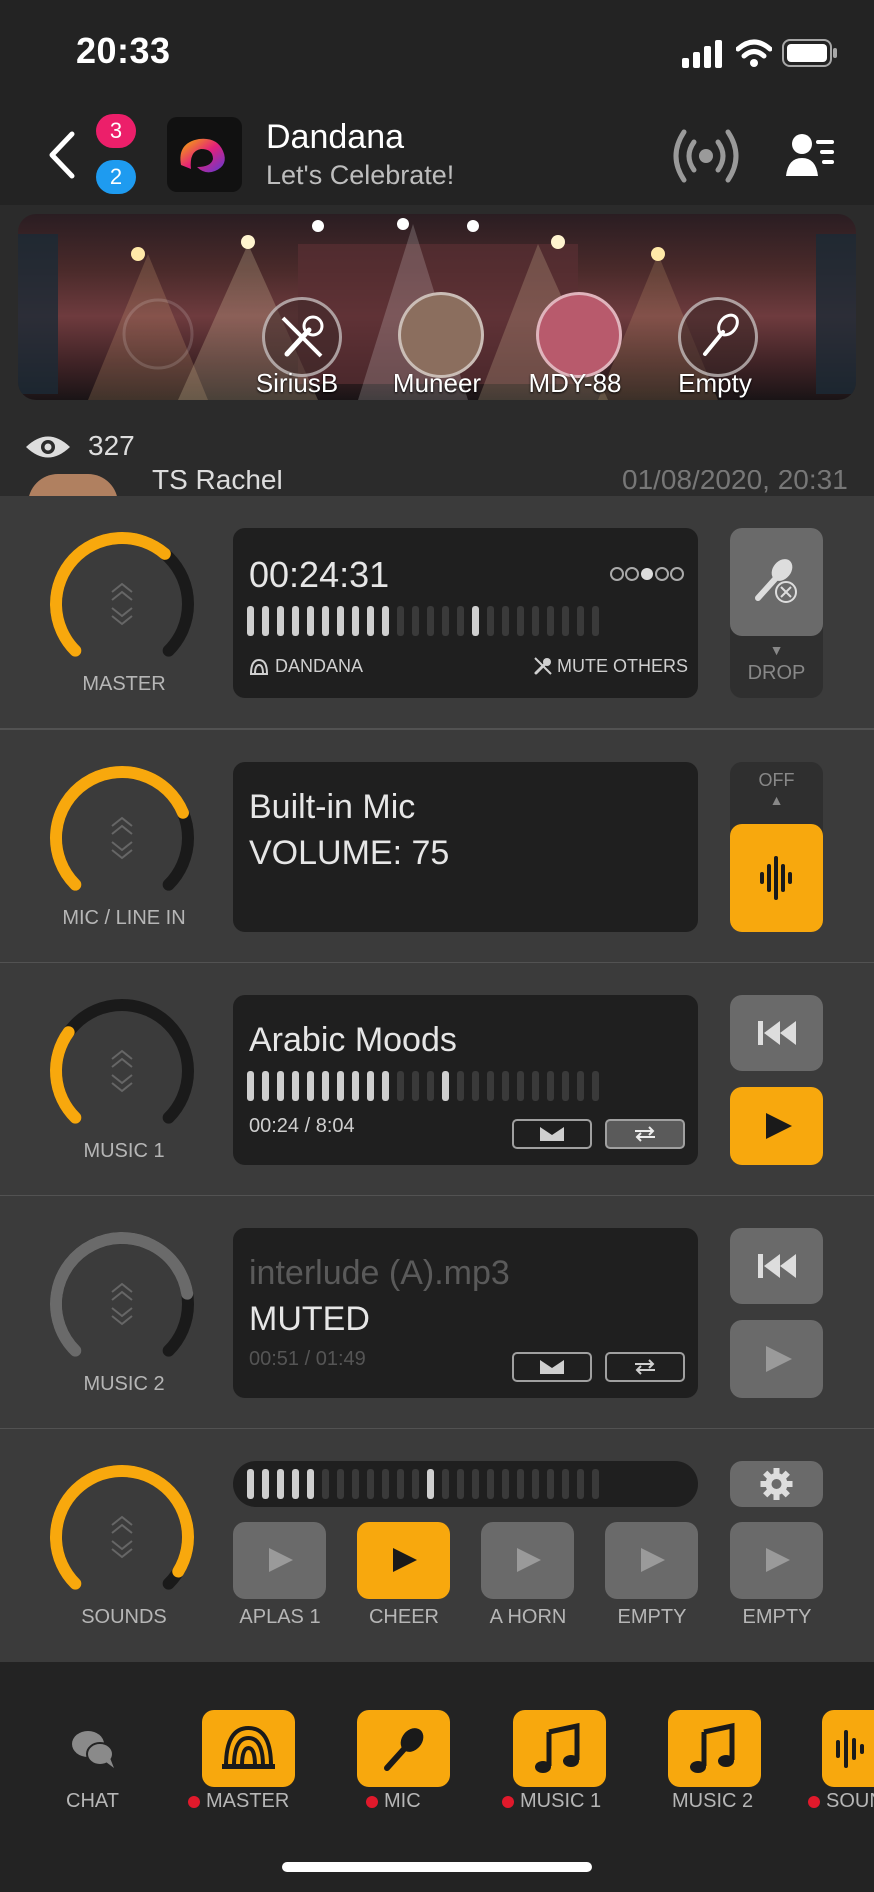 This screenshot has width=874, height=1892. What do you see at coordinates (754, 53) in the screenshot?
I see `wifi-icon` at bounding box center [754, 53].